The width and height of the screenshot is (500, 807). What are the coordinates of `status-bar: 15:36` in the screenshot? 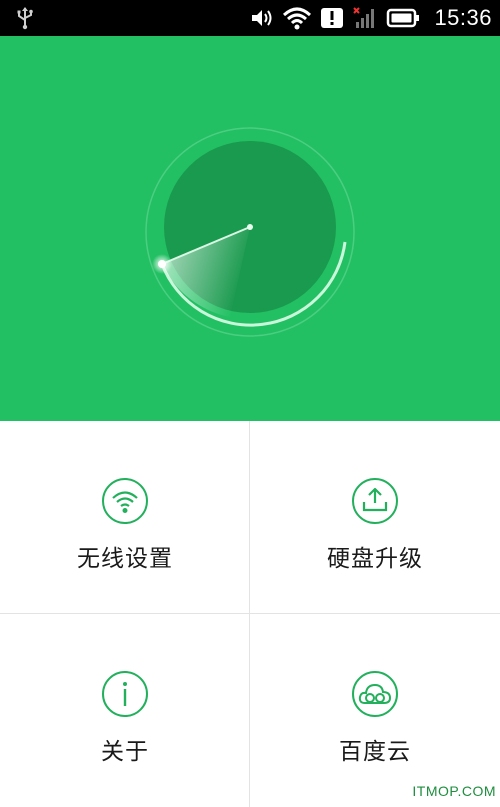 It's located at (250, 18).